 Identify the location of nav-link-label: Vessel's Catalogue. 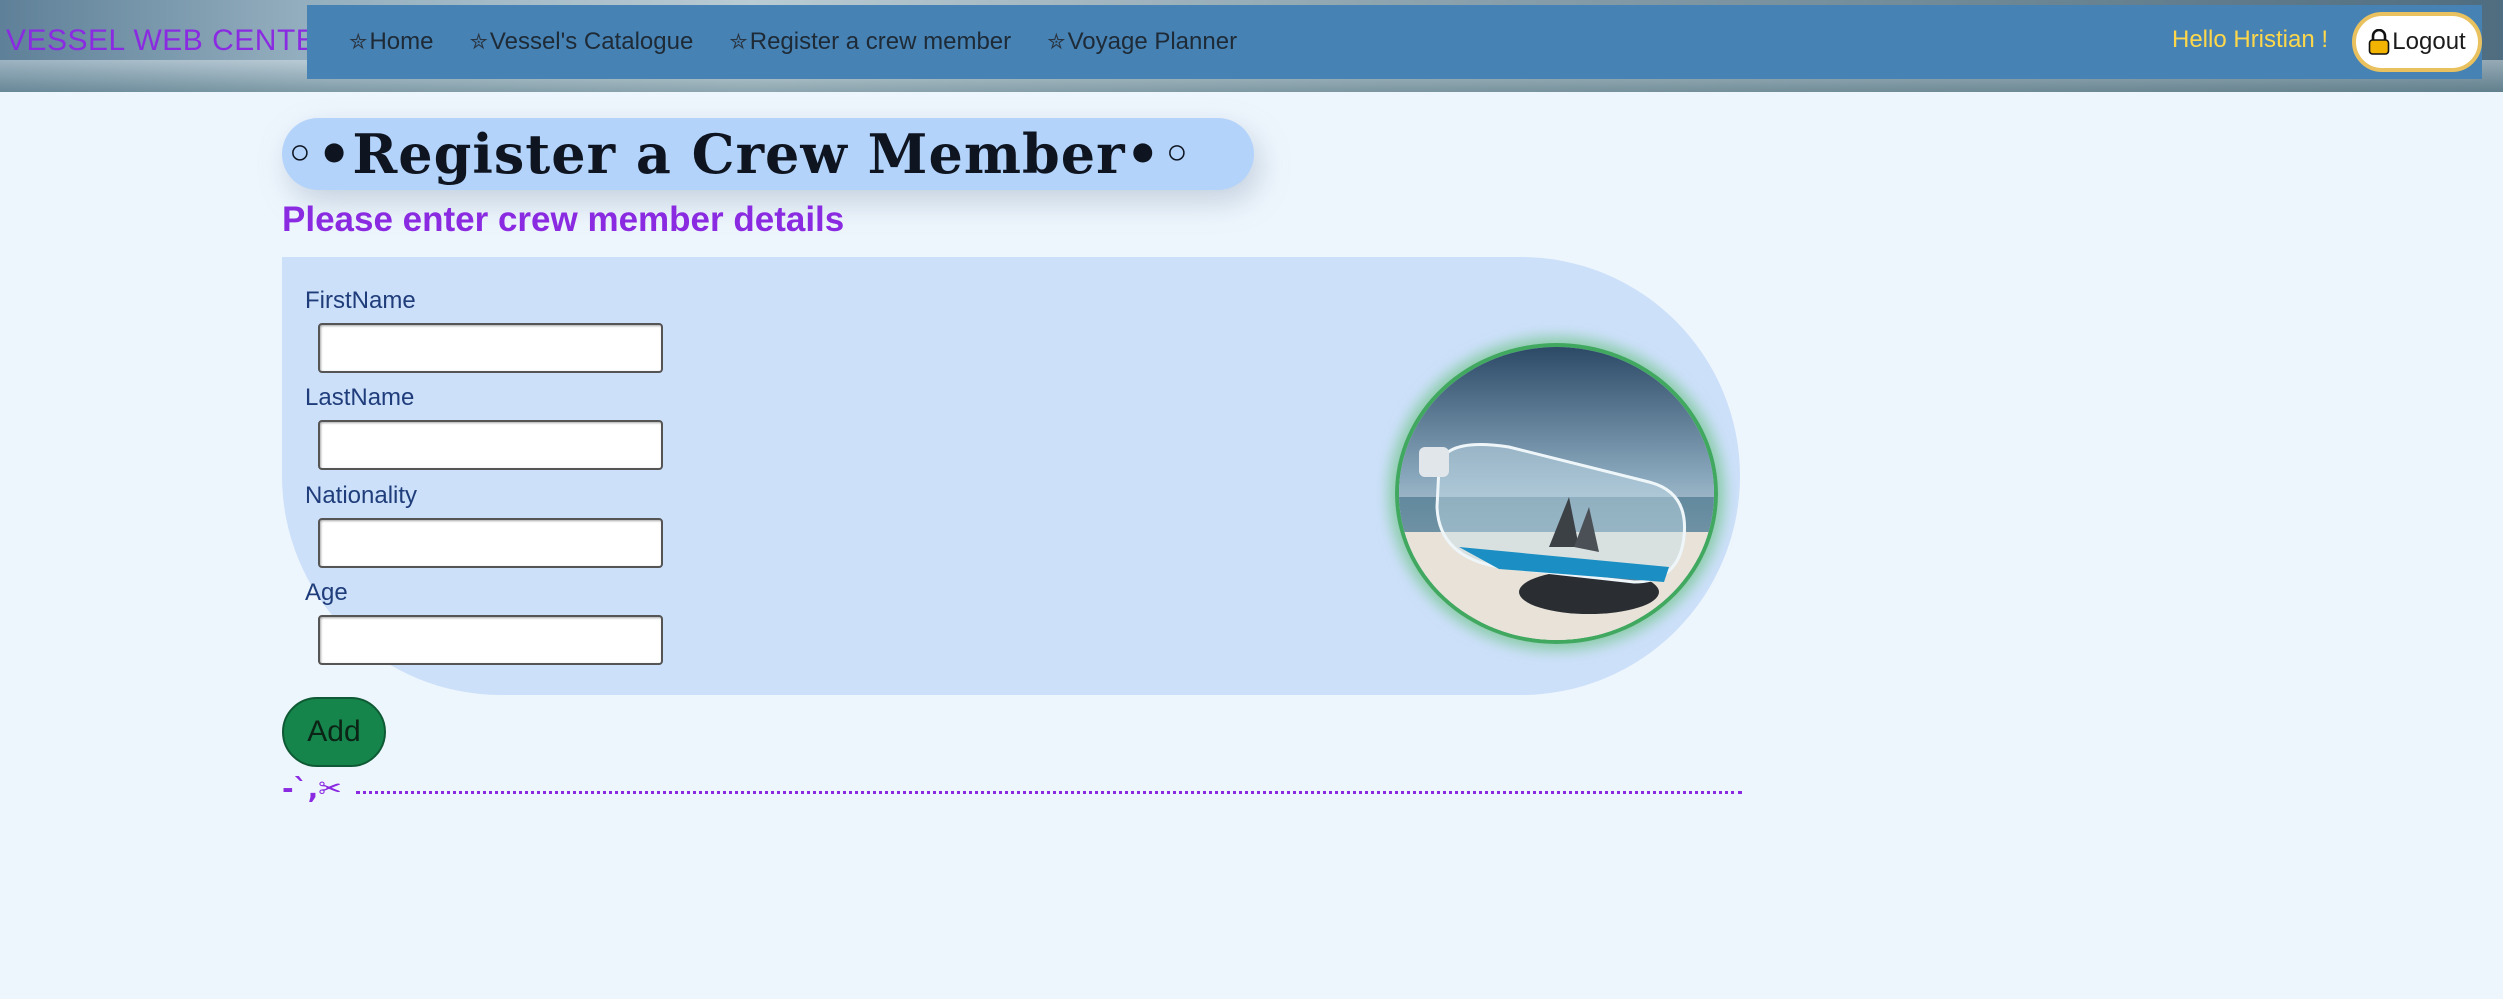
(591, 41).